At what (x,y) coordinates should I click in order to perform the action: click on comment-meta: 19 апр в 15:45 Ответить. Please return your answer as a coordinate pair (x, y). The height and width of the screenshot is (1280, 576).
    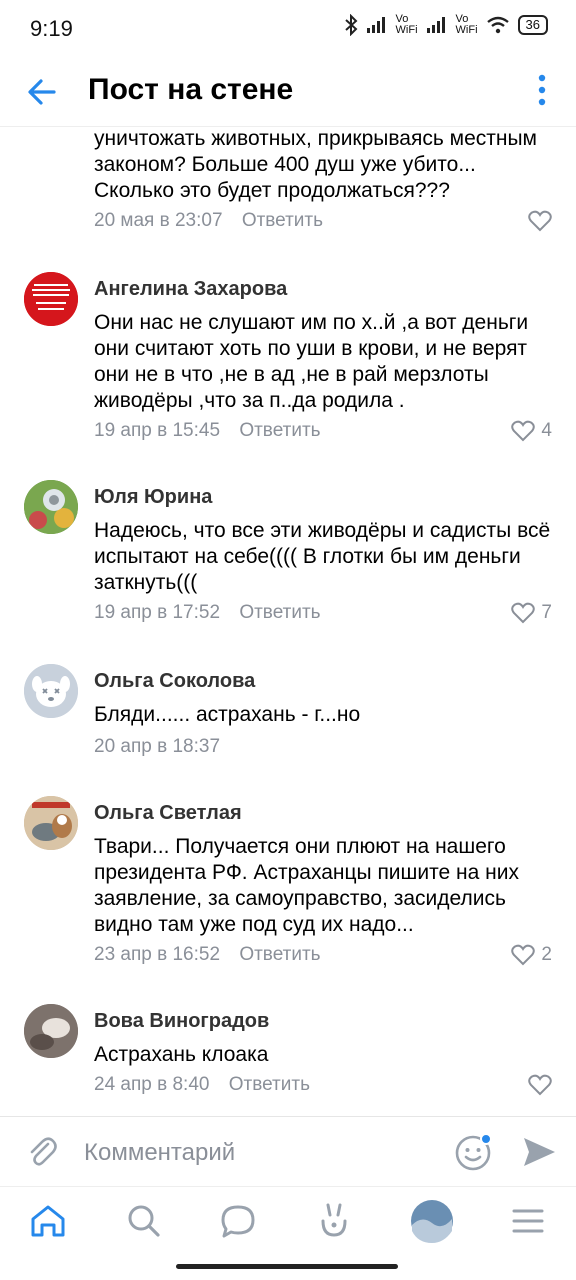
    Looking at the image, I should click on (207, 431).